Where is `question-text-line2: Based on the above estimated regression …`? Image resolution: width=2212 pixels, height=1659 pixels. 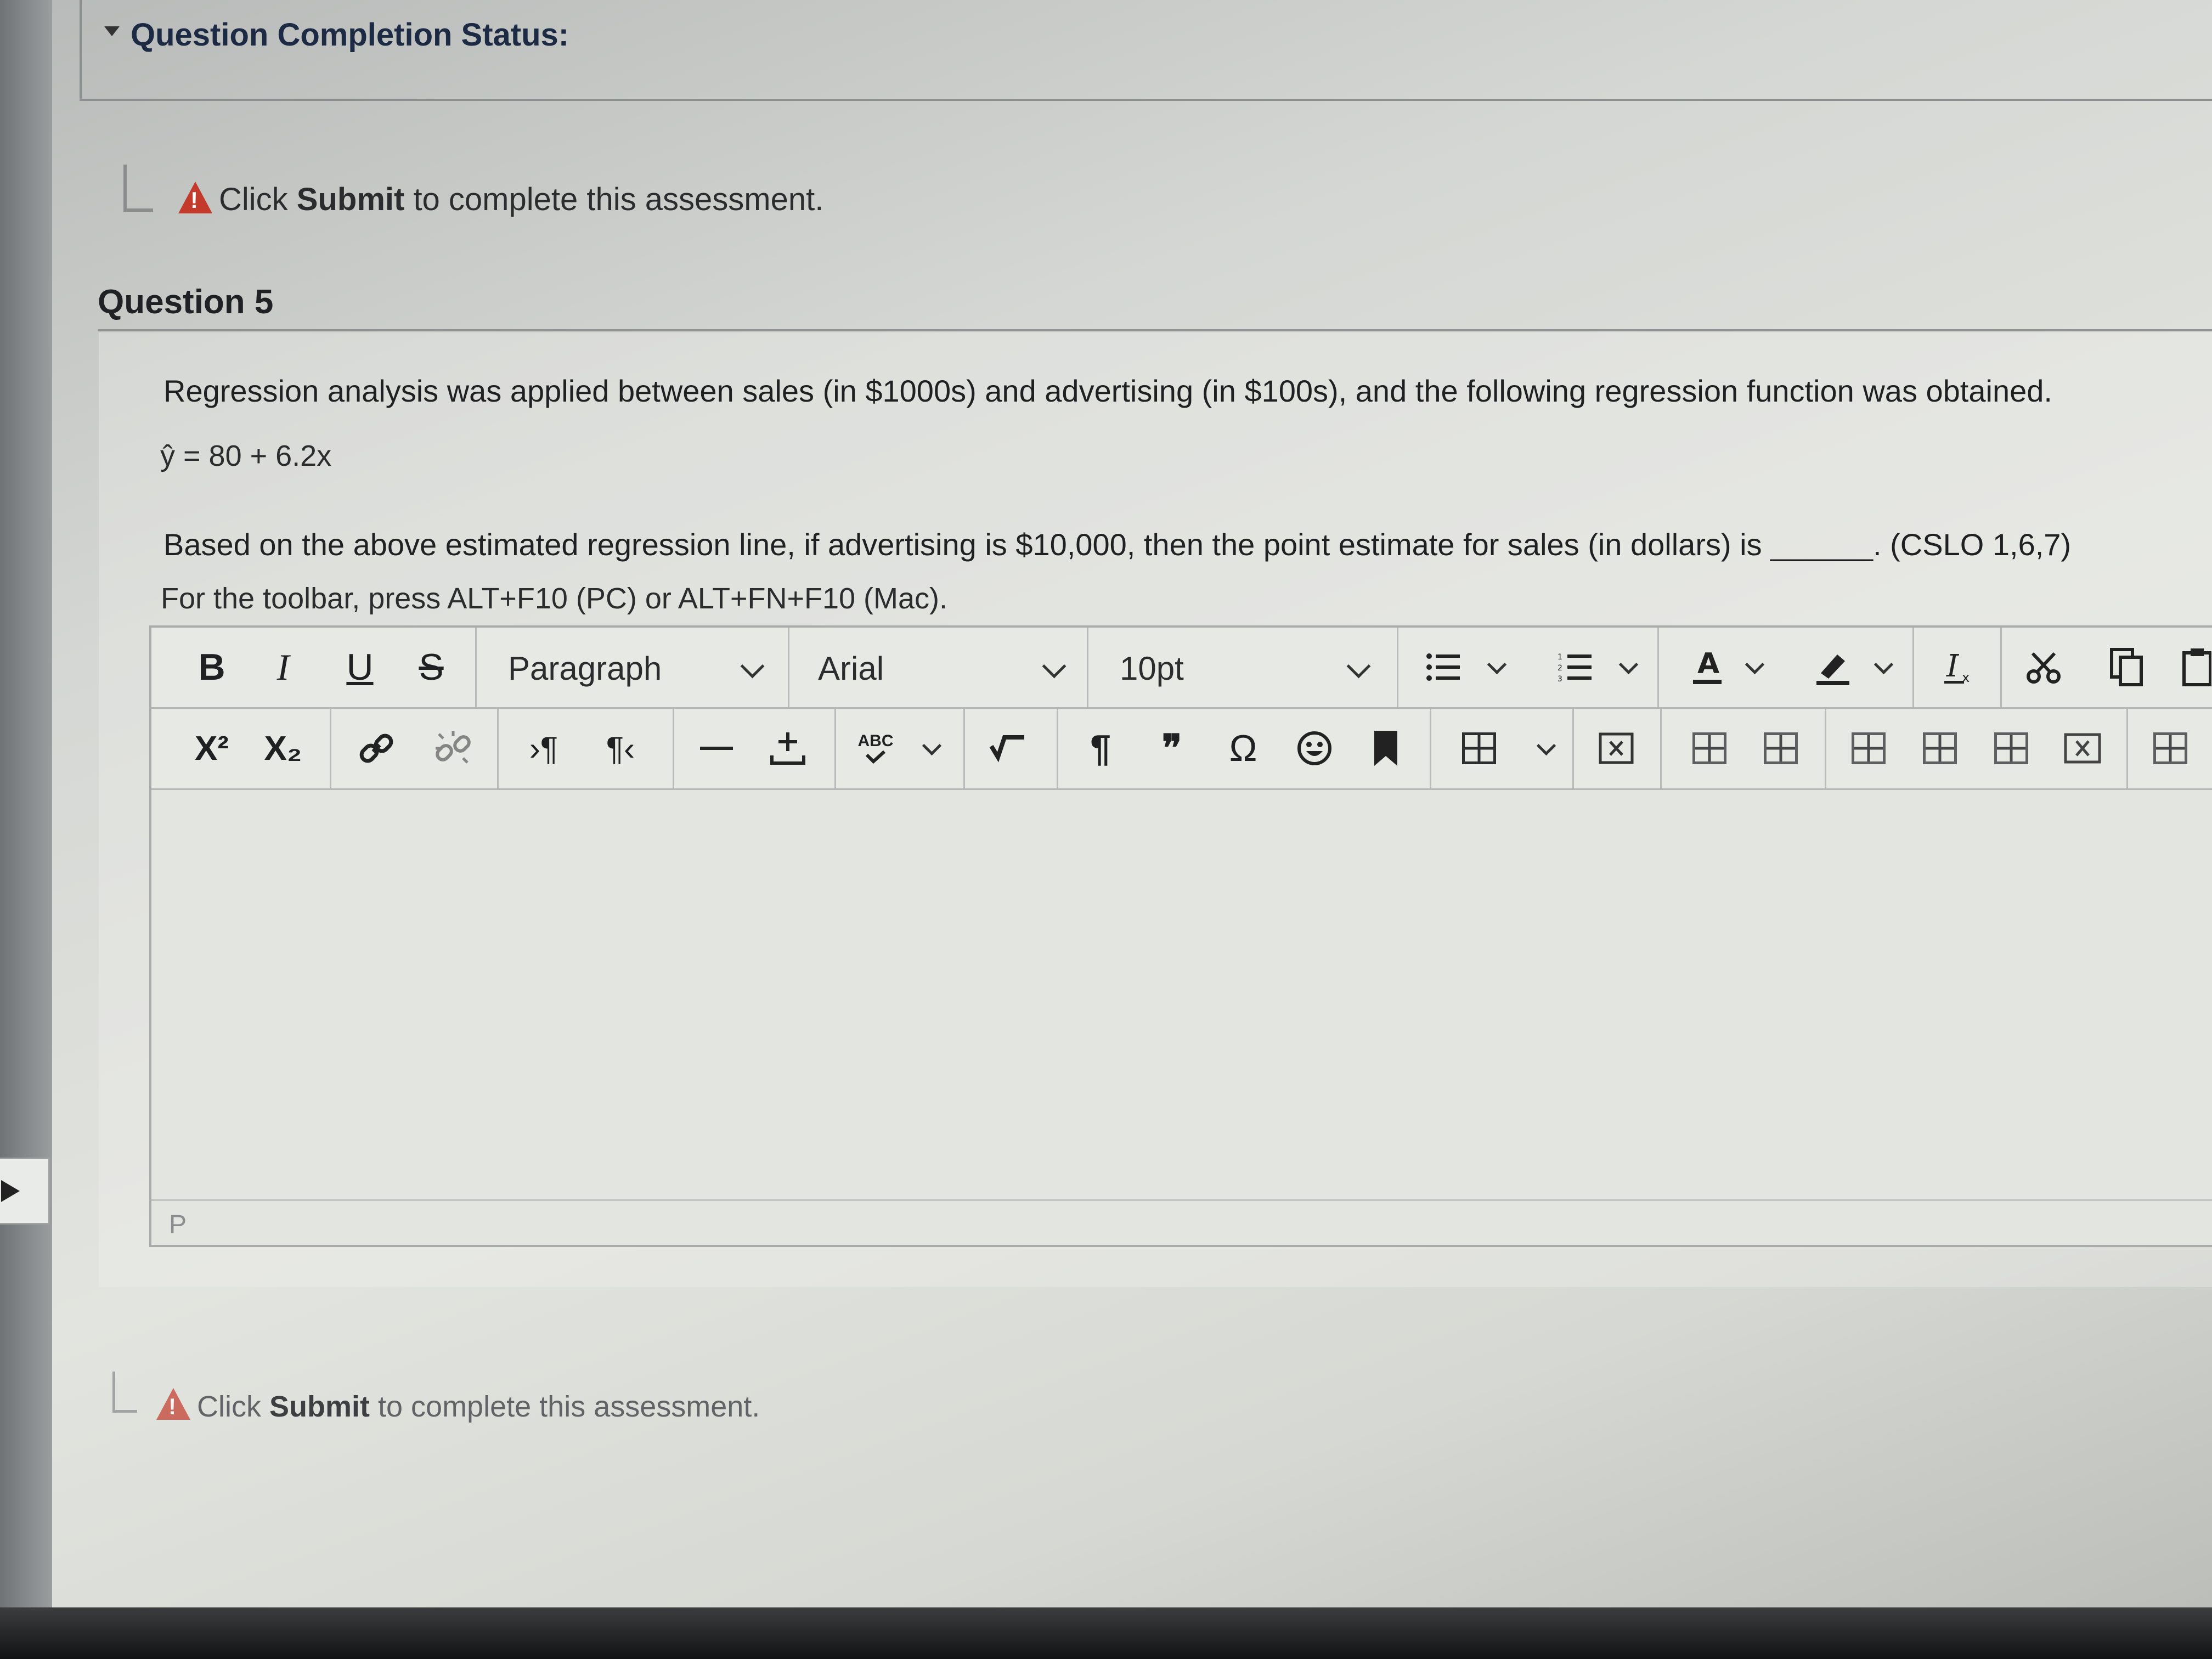
question-text-line2: Based on the above estimated regression … is located at coordinates (1117, 544).